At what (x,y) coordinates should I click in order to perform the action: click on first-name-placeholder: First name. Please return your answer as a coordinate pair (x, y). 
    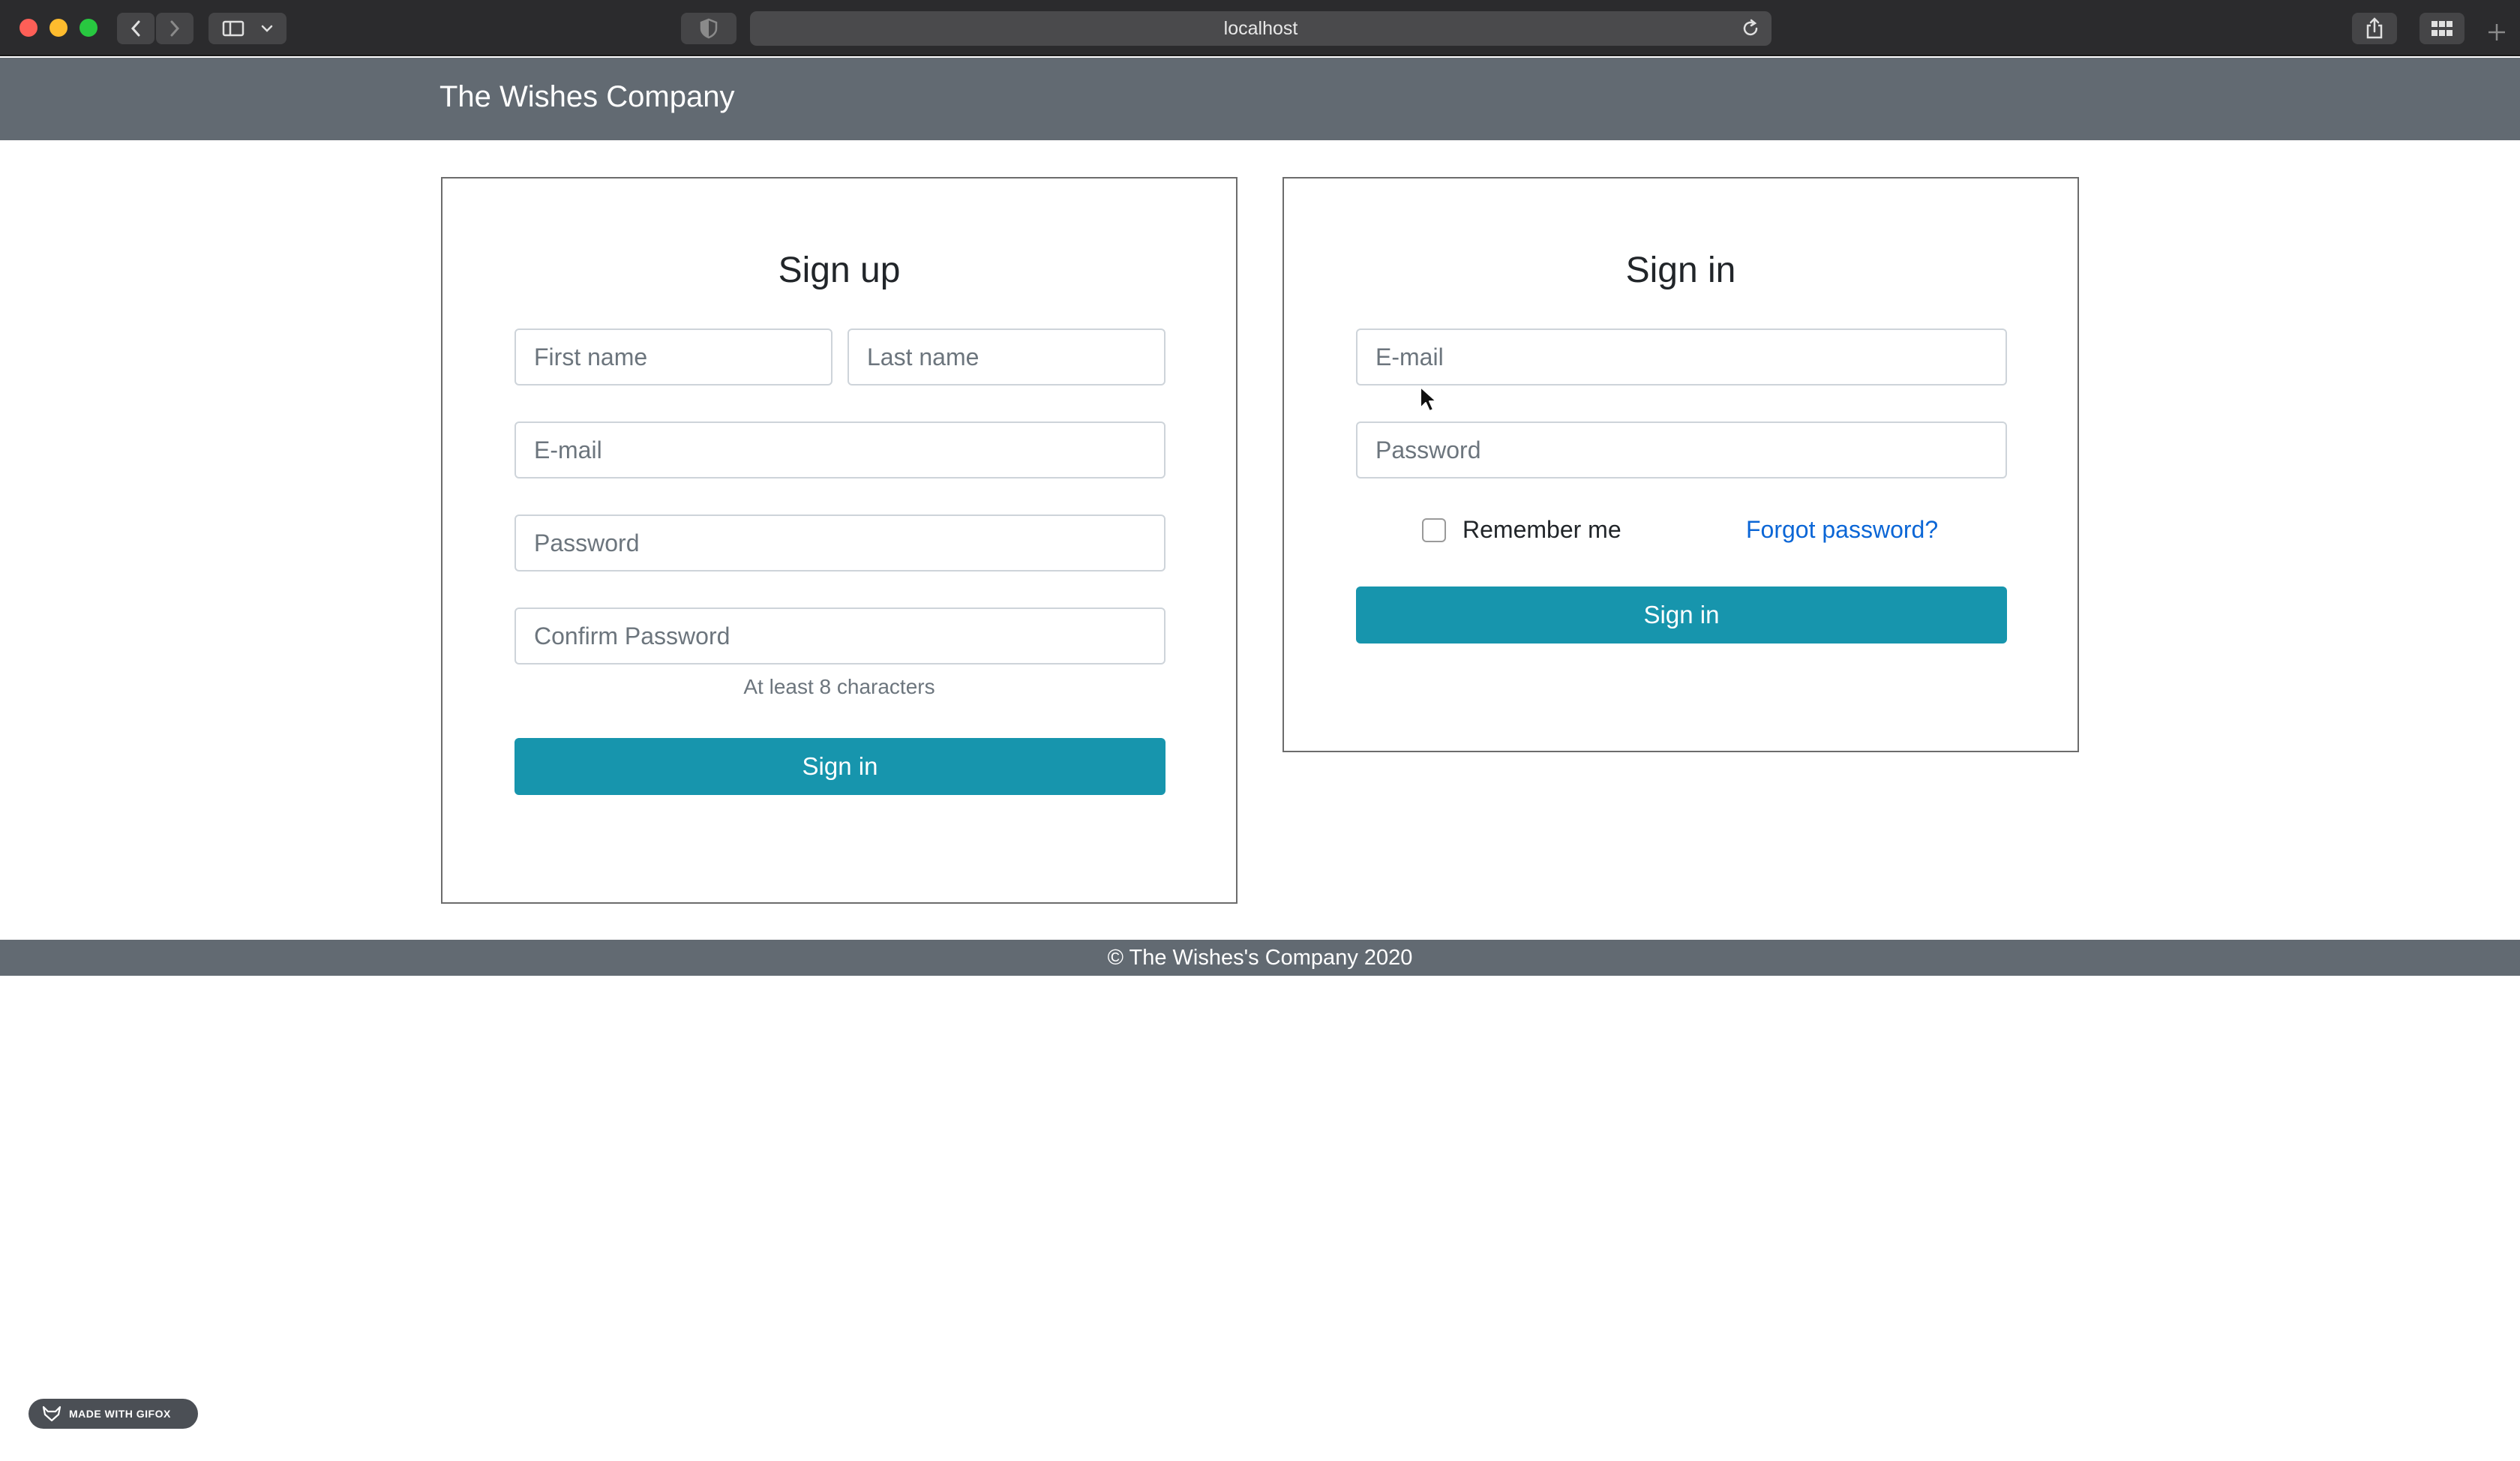
    Looking at the image, I should click on (591, 356).